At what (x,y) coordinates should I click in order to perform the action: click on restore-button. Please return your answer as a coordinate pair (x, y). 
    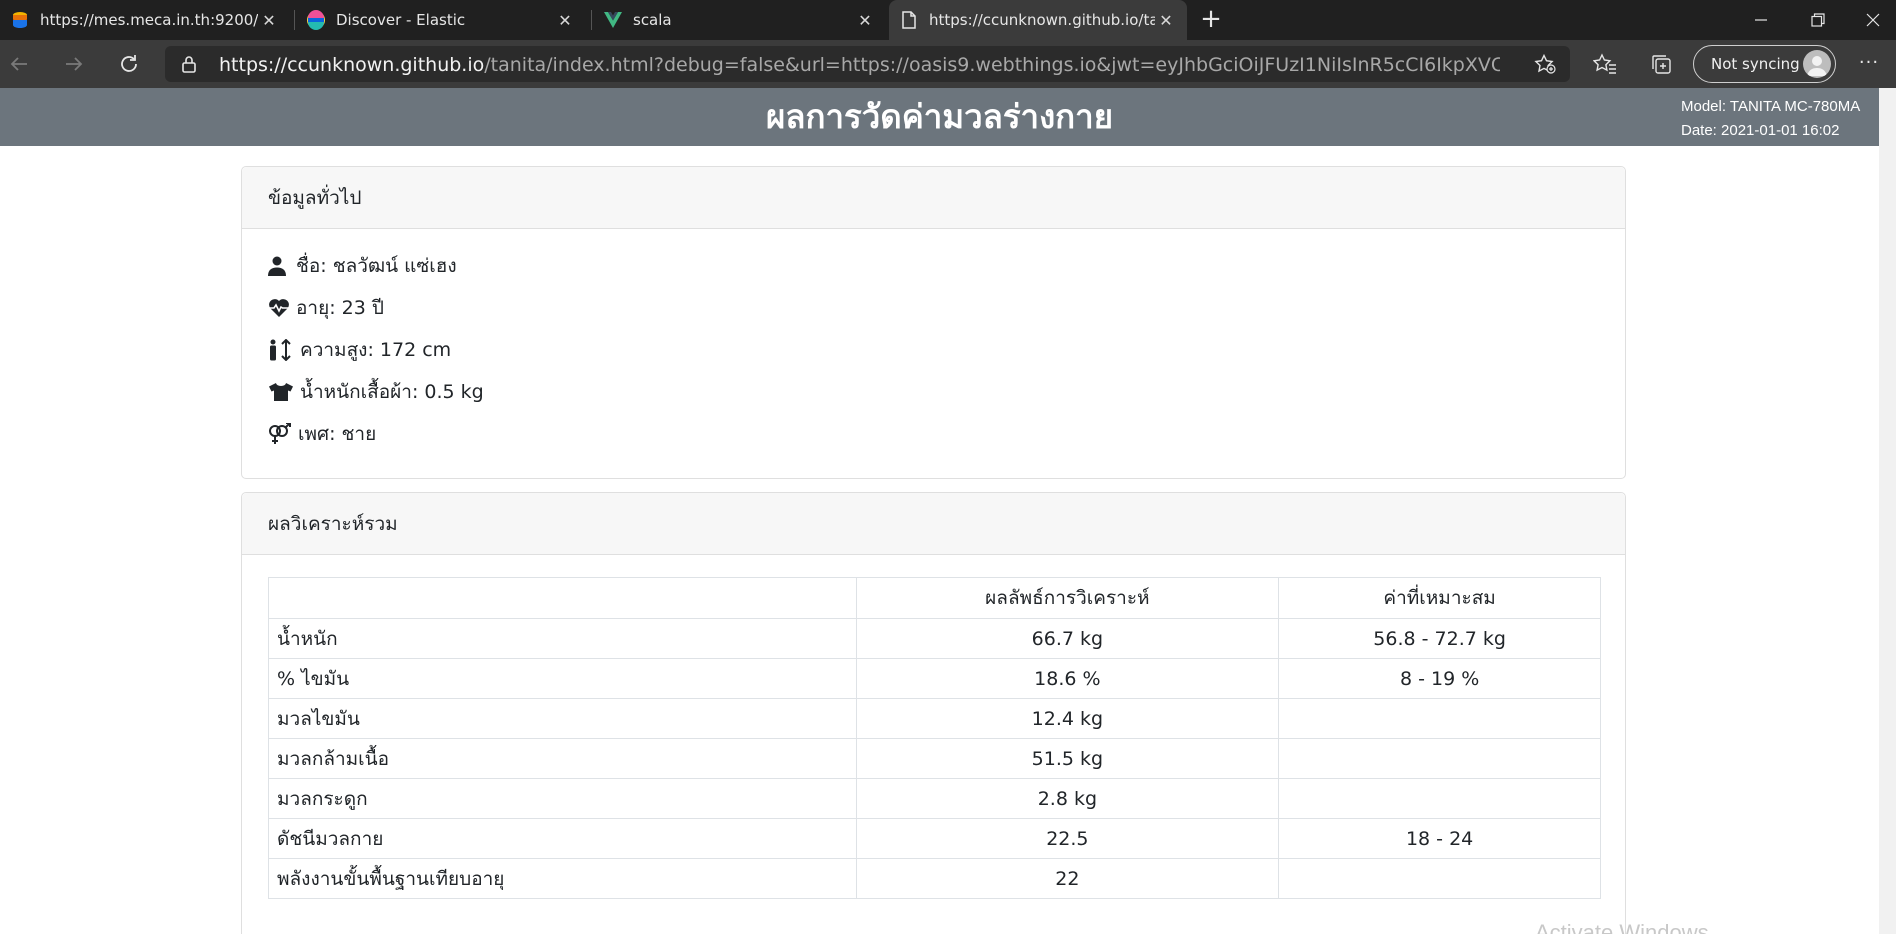
    Looking at the image, I should click on (1818, 20).